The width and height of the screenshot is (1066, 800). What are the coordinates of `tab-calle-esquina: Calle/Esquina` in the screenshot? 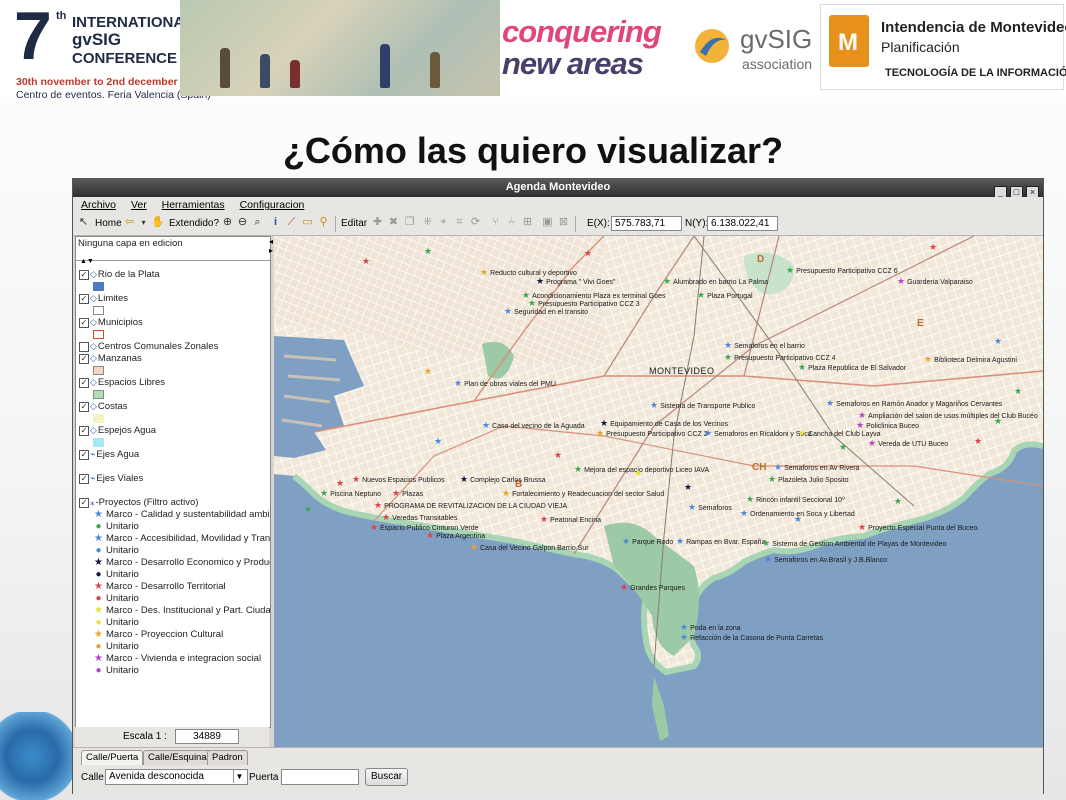 It's located at (177, 757).